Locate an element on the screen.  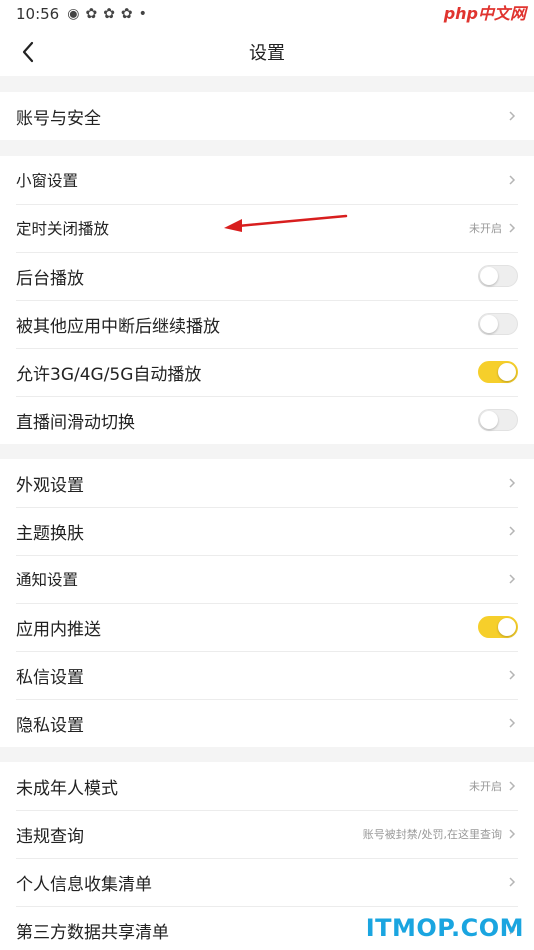
resume-after-interrupt-toggle is located at coordinates (498, 324).